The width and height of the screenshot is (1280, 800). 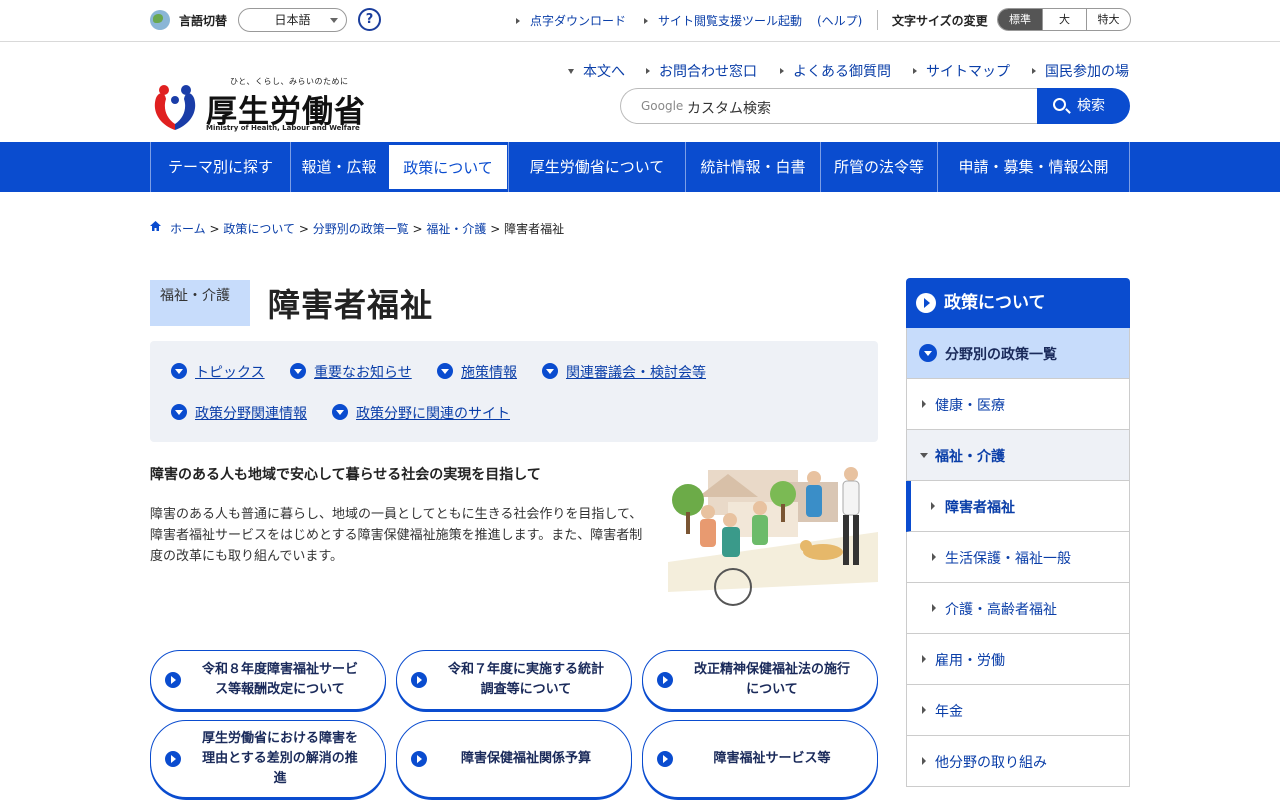 What do you see at coordinates (995, 303) in the screenshot?
I see `side-nav-head-label: 政策について` at bounding box center [995, 303].